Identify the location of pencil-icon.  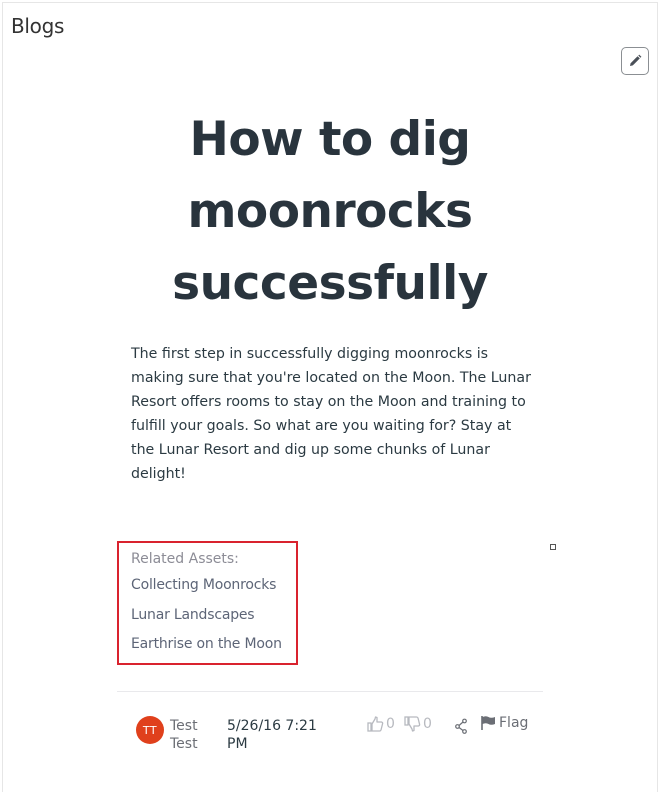
(636, 60).